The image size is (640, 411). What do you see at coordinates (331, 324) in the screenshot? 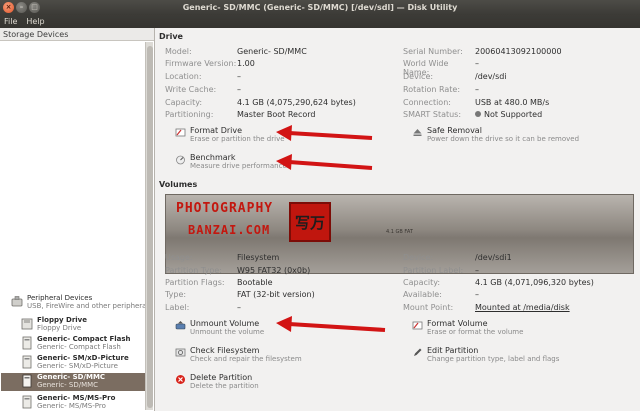
I see `arrow-unmount-volume` at bounding box center [331, 324].